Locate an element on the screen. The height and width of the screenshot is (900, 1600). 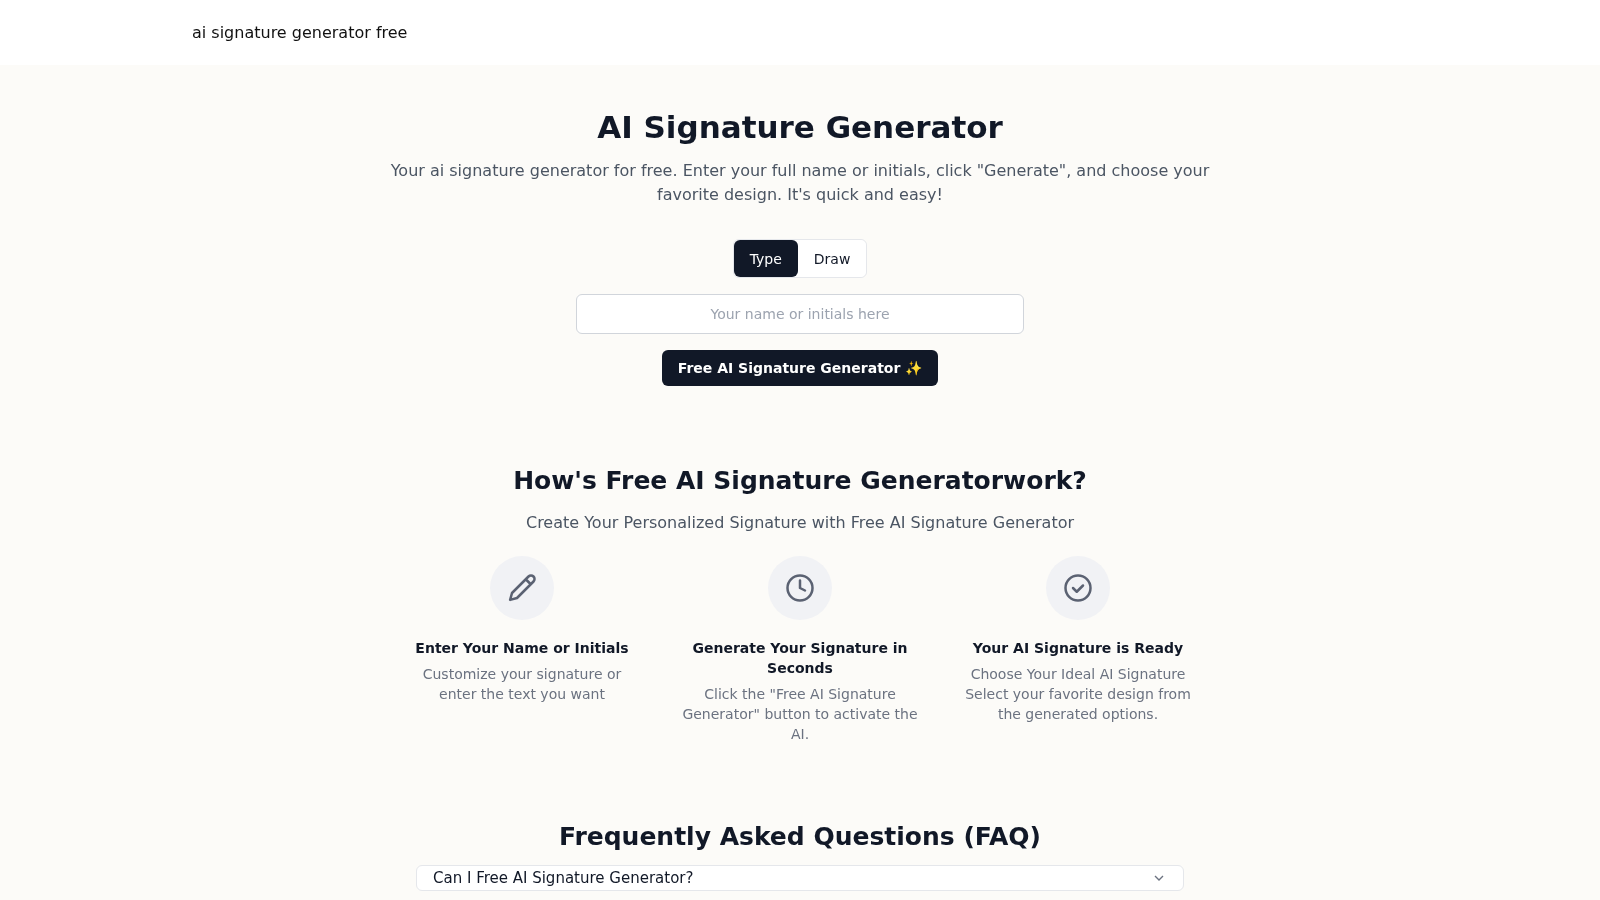
faq-item: Can I Free AI Signature Generator? is located at coordinates (800, 878).